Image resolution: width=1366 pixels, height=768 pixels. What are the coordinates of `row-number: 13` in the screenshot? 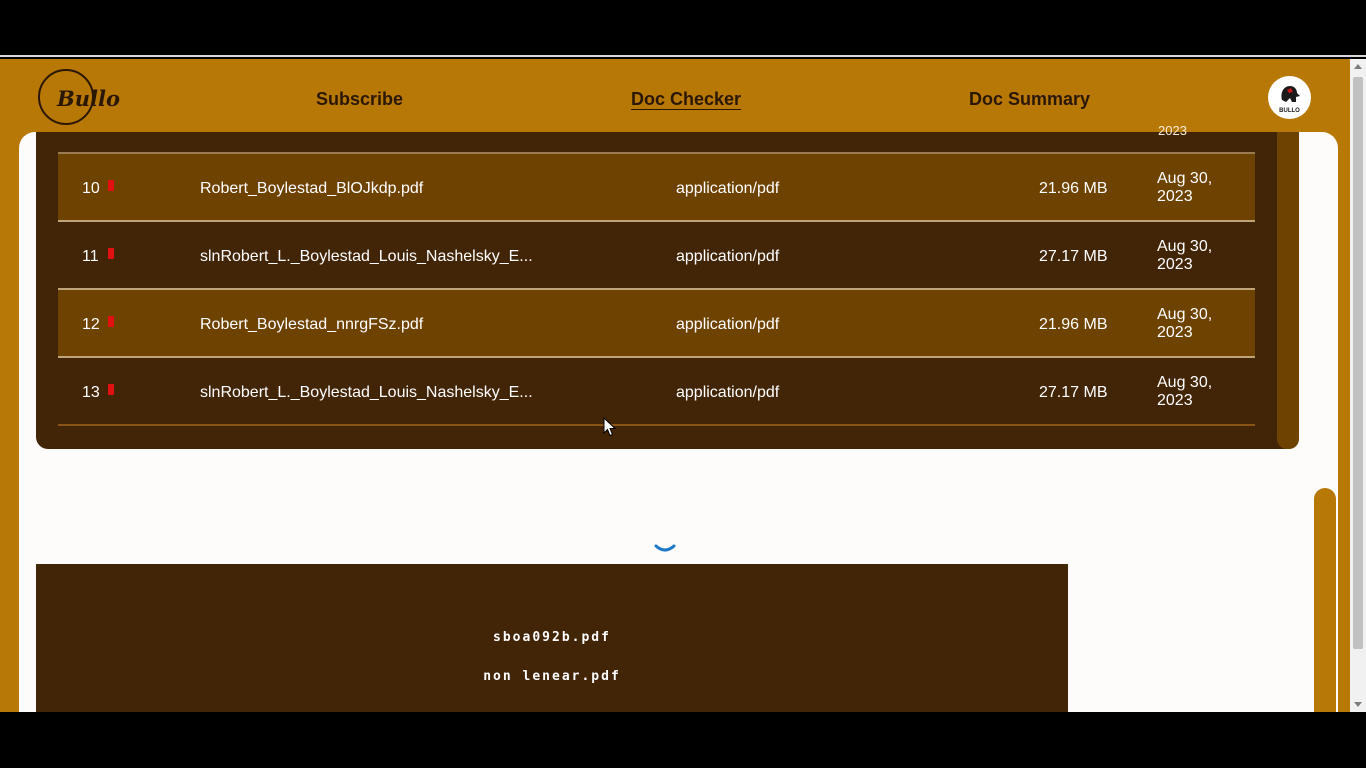 It's located at (91, 392).